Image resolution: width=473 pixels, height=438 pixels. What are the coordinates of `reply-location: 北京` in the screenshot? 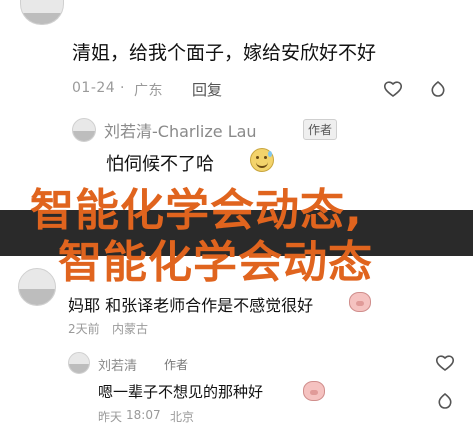 It's located at (182, 417).